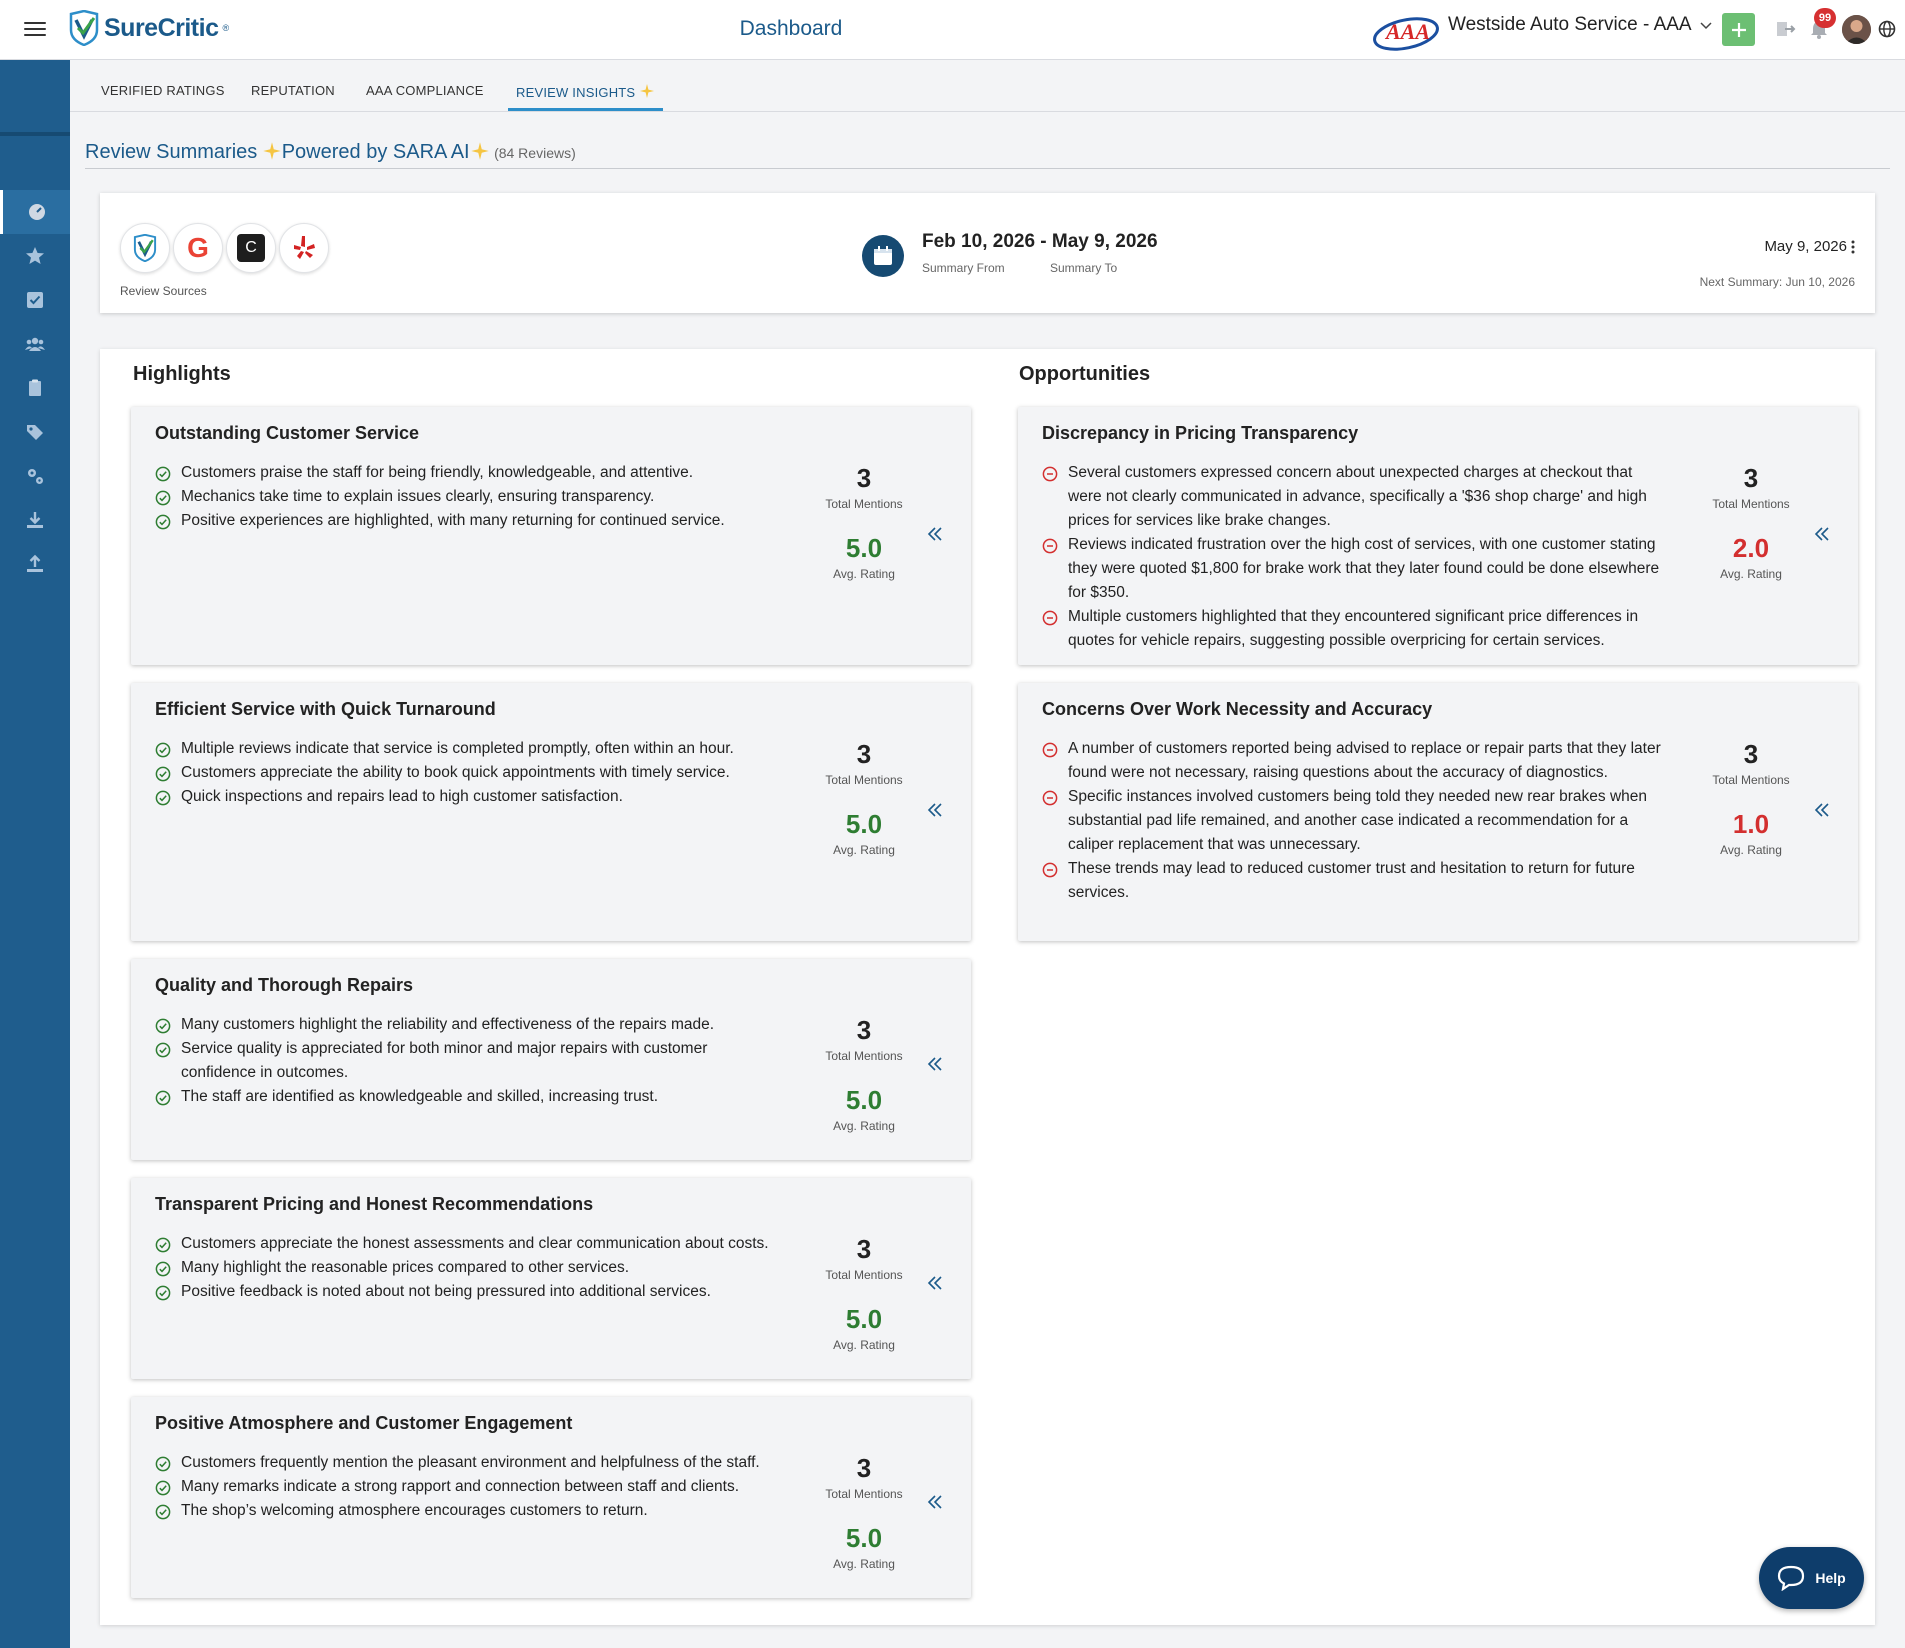  What do you see at coordinates (293, 95) in the screenshot?
I see `tab-reputation: REPUTATION` at bounding box center [293, 95].